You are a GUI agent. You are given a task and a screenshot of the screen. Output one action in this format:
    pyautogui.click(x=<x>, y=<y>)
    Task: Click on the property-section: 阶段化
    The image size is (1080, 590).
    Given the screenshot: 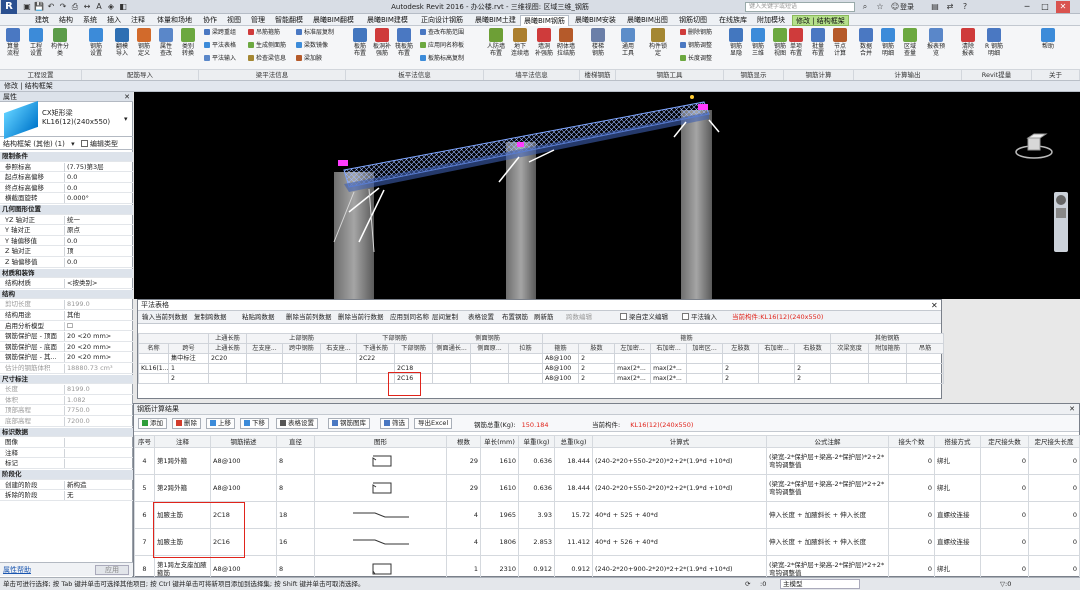 What is the action you would take?
    pyautogui.click(x=66, y=475)
    